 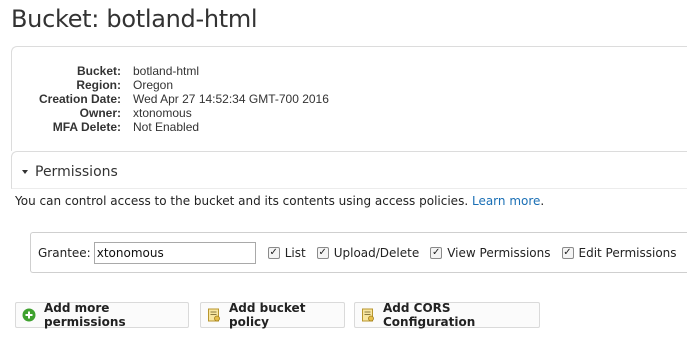 I want to click on property-row-owner: Owner: xtonomous, so click(x=170, y=113).